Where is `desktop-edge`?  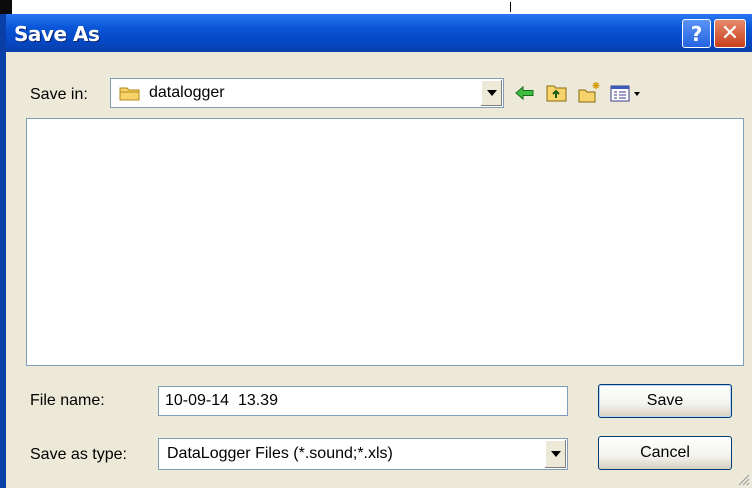 desktop-edge is located at coordinates (6, 7).